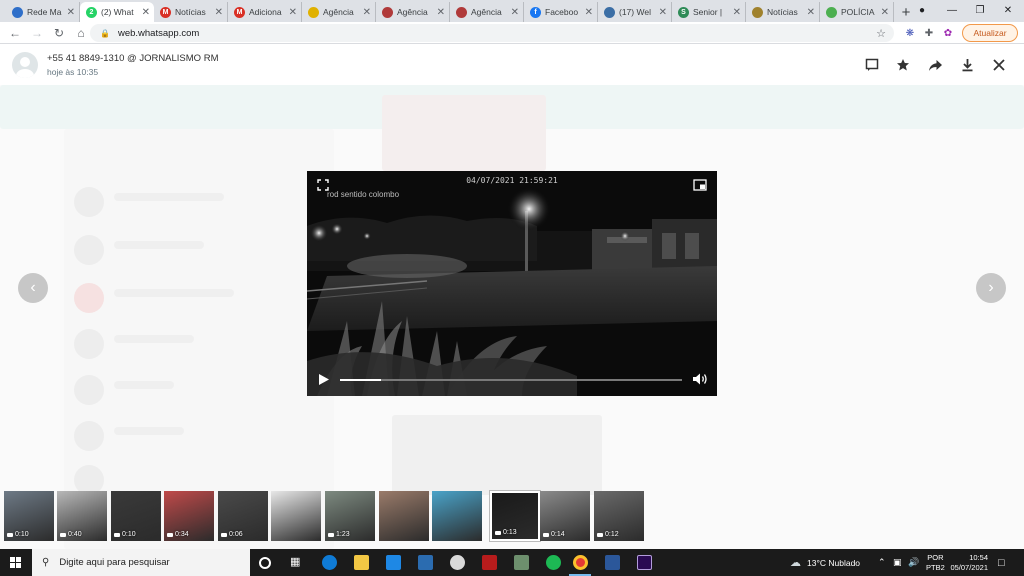 This screenshot has height=576, width=1024. I want to click on forward-icon, so click(935, 65).